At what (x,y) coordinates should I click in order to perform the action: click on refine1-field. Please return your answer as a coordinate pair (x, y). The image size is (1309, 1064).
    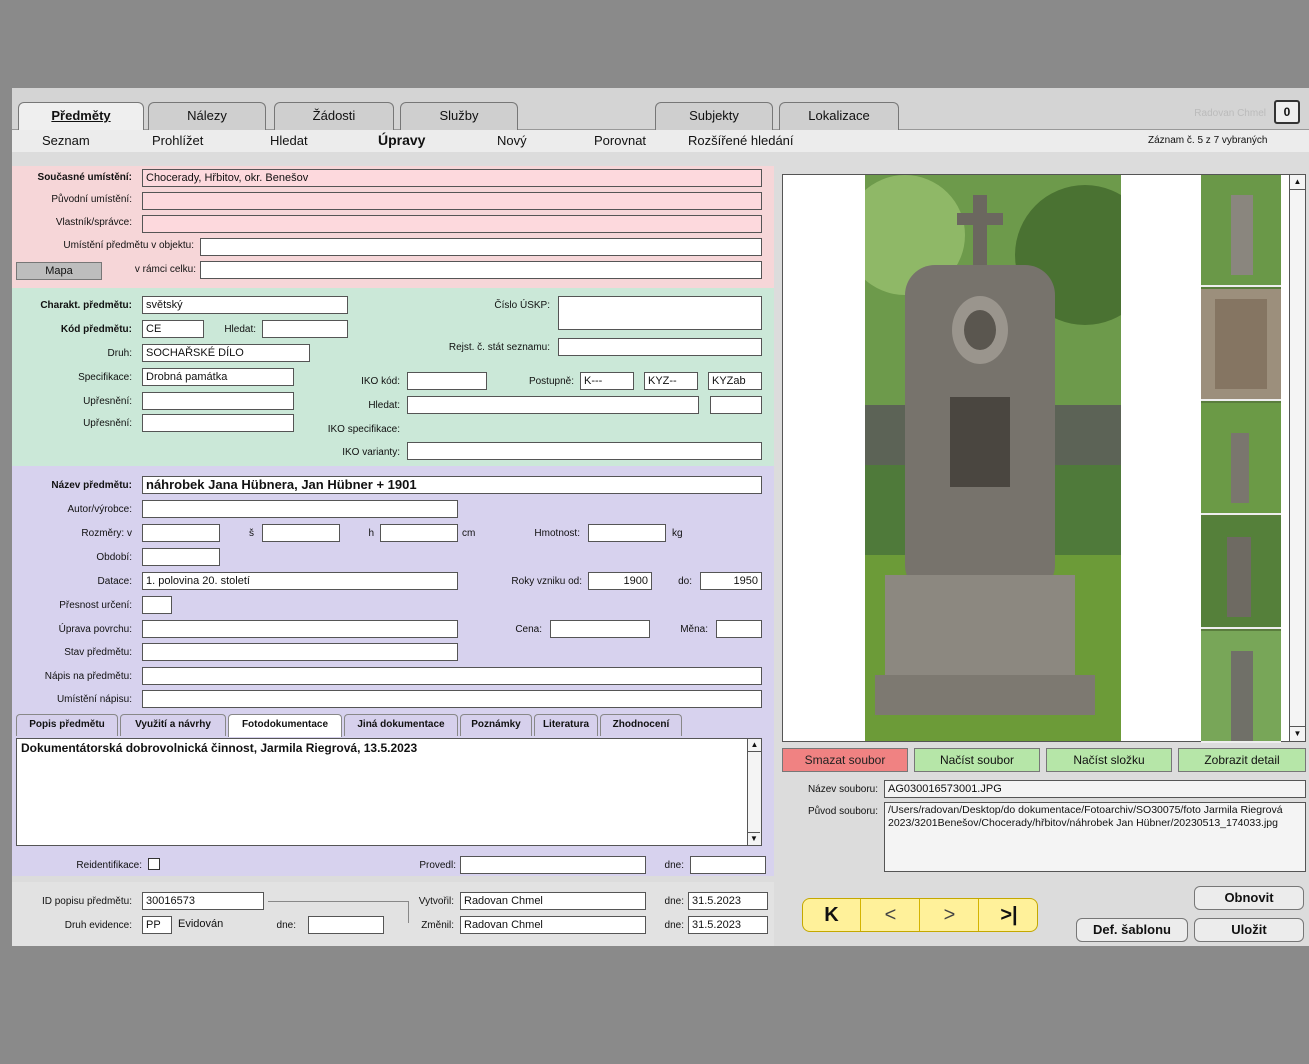
    Looking at the image, I should click on (218, 401).